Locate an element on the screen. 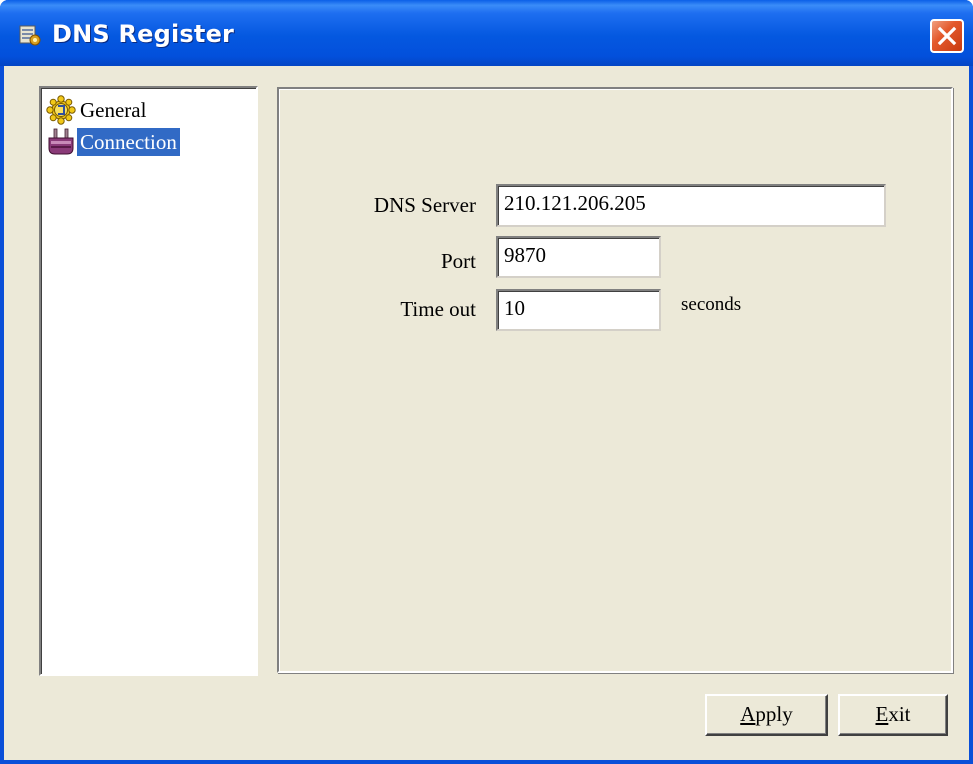 The image size is (973, 764). port-input: 9870 is located at coordinates (578, 257).